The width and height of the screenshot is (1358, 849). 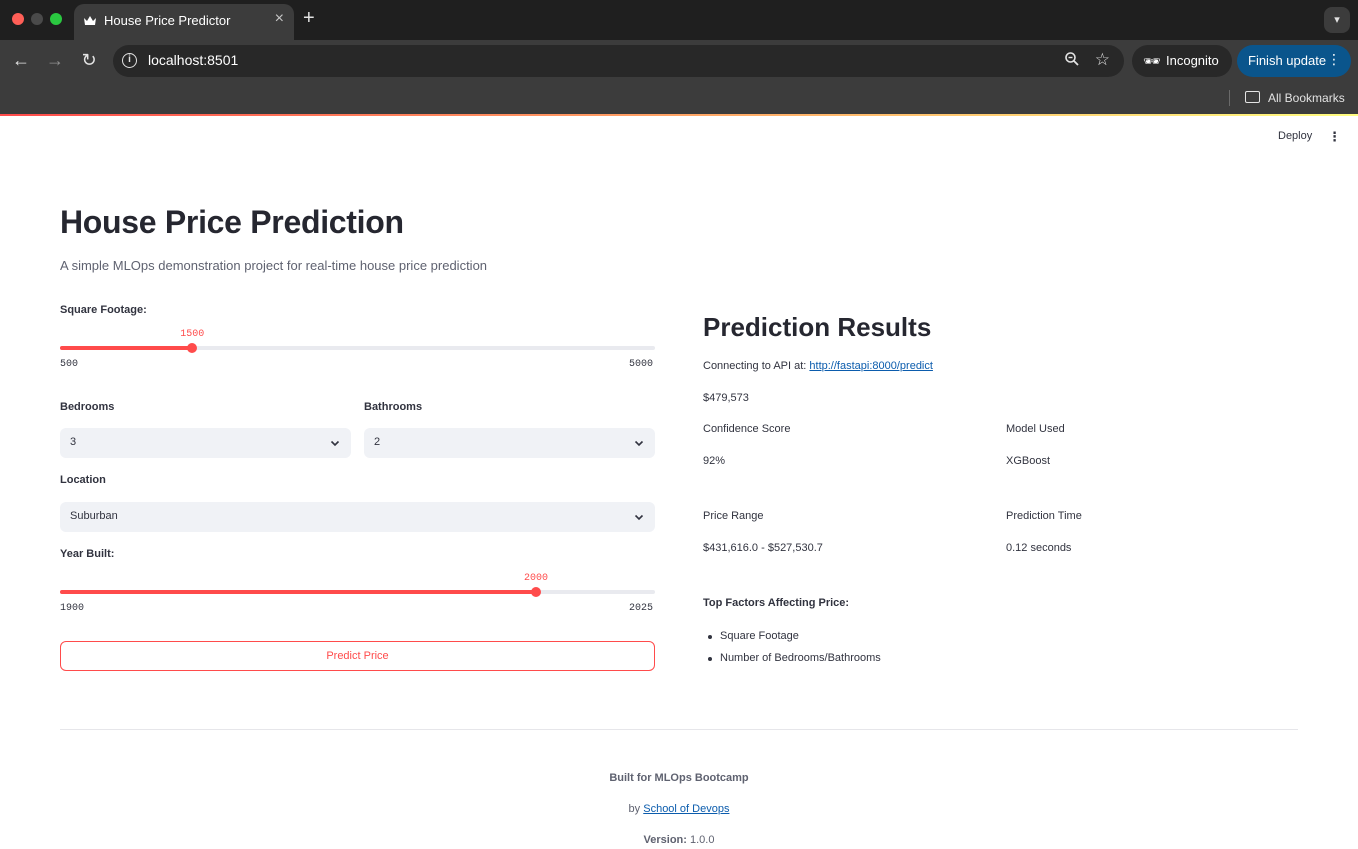 I want to click on top-factors-title: Top Factors Affecting Price:, so click(x=776, y=603).